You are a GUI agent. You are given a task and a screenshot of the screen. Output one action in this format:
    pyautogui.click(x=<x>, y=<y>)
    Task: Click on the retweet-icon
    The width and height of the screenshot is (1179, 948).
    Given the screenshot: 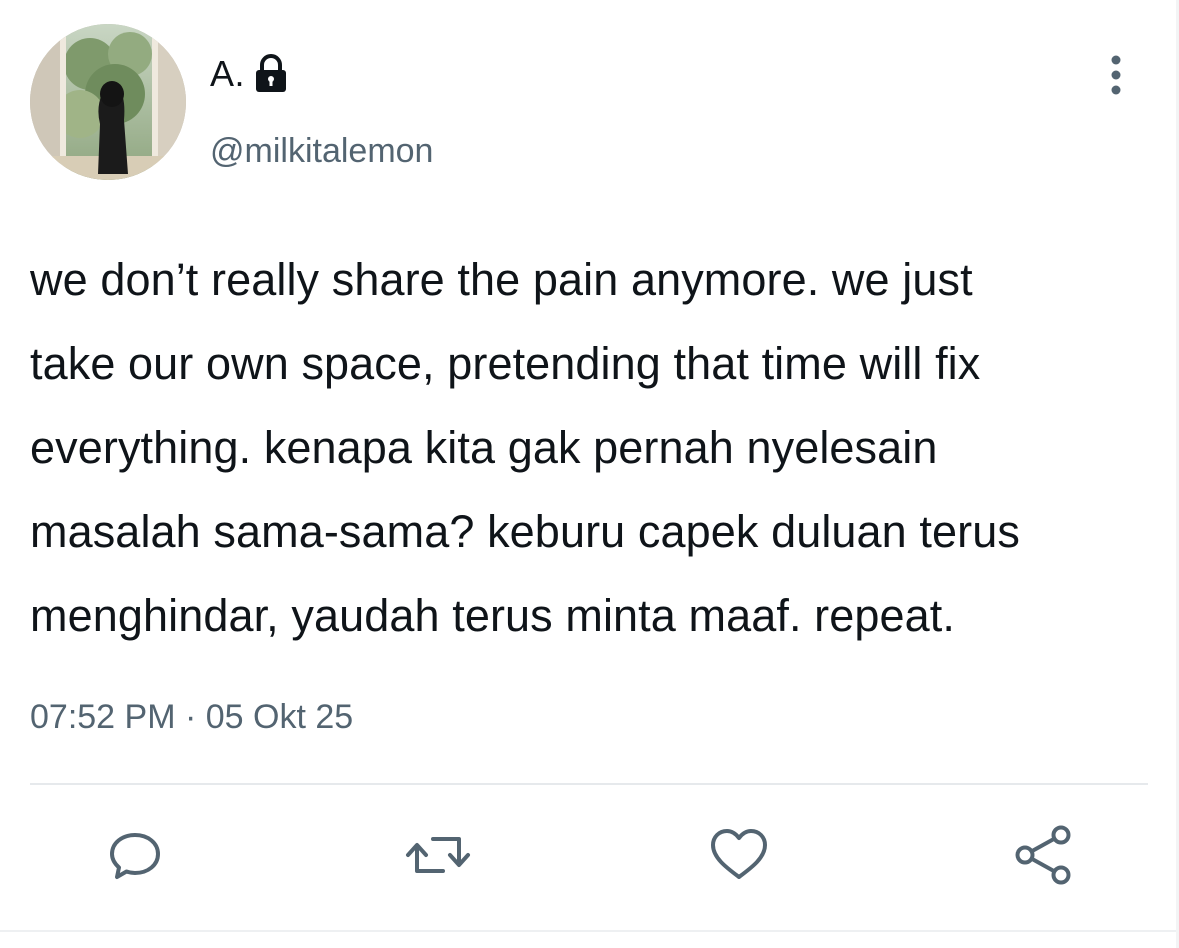 What is the action you would take?
    pyautogui.click(x=438, y=855)
    